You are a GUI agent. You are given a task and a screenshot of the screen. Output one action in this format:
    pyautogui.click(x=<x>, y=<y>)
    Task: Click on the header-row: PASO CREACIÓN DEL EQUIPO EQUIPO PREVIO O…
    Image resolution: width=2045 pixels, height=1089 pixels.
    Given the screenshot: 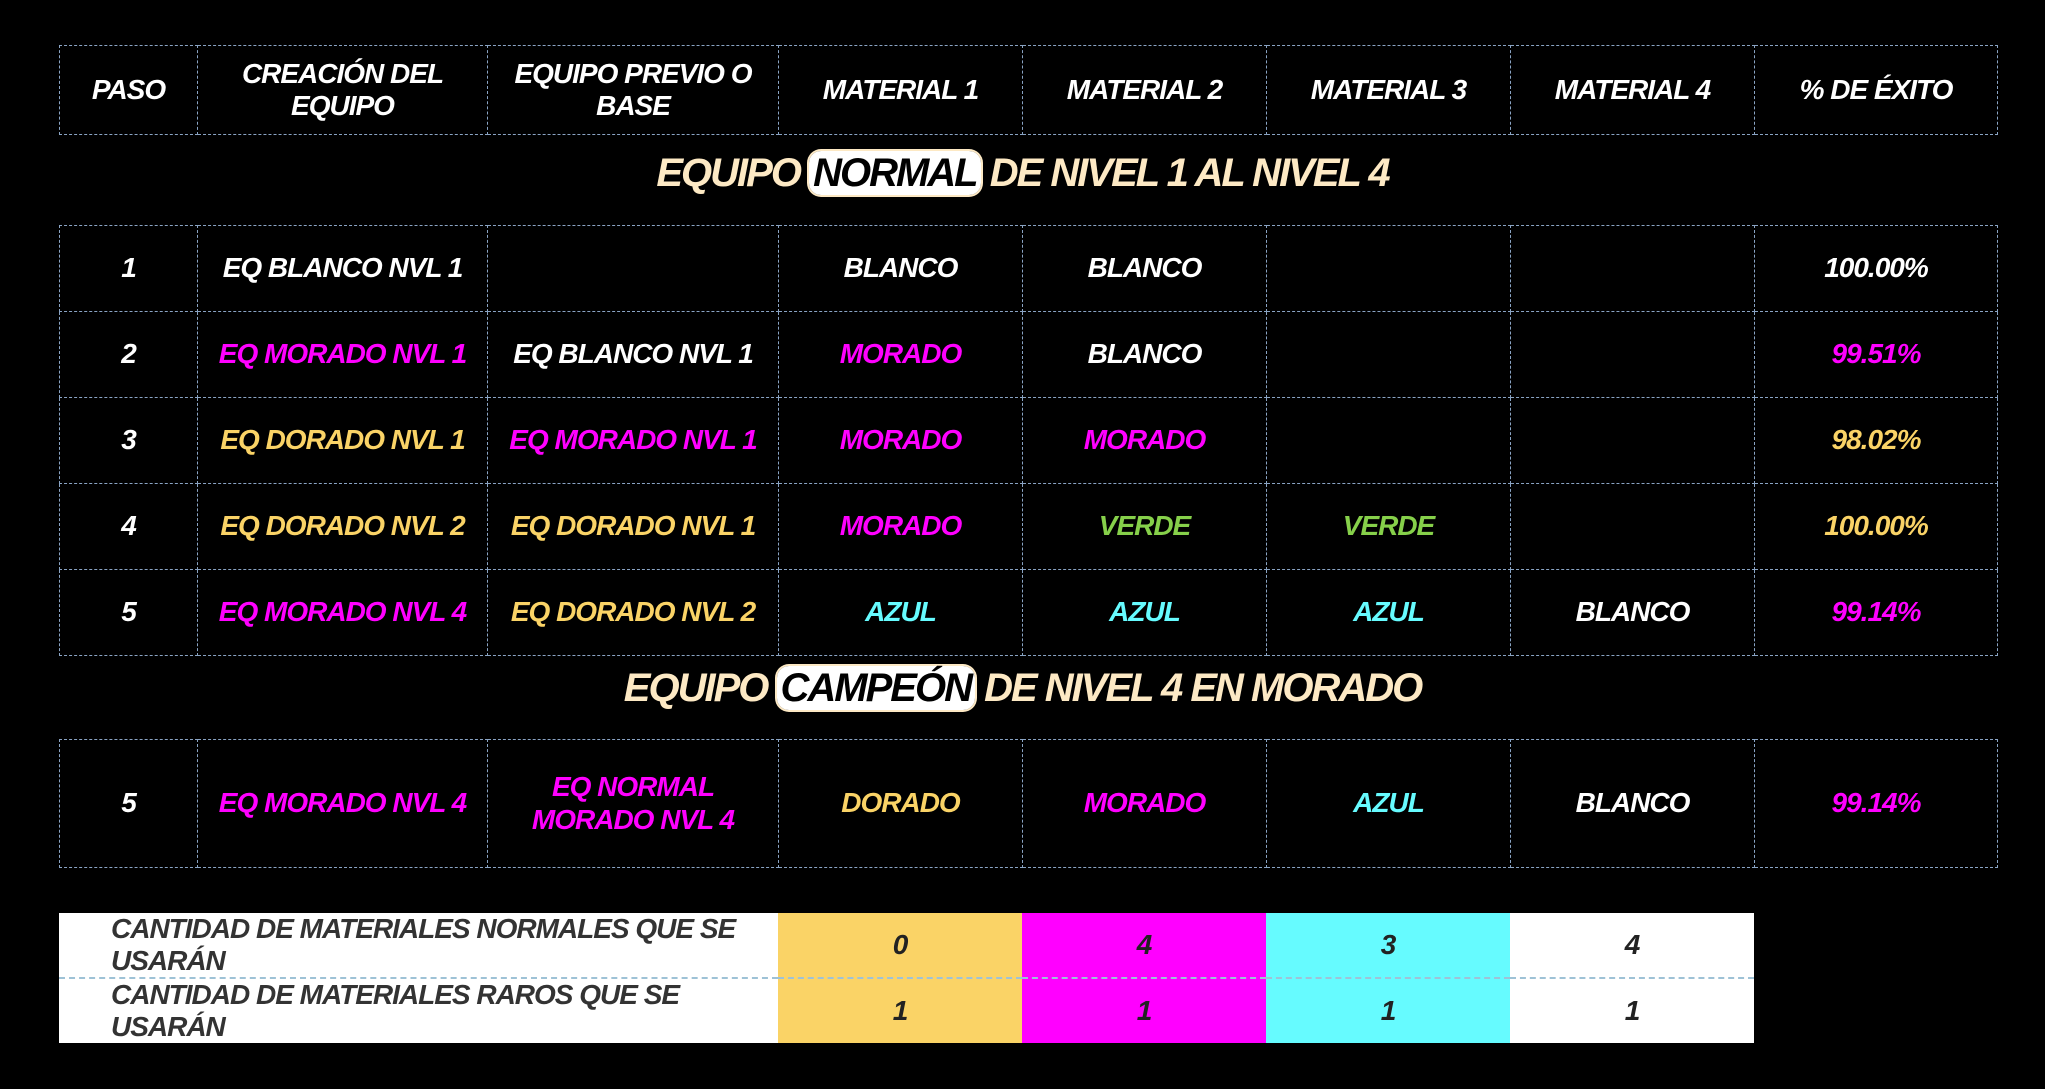 What is the action you would take?
    pyautogui.click(x=1028, y=90)
    